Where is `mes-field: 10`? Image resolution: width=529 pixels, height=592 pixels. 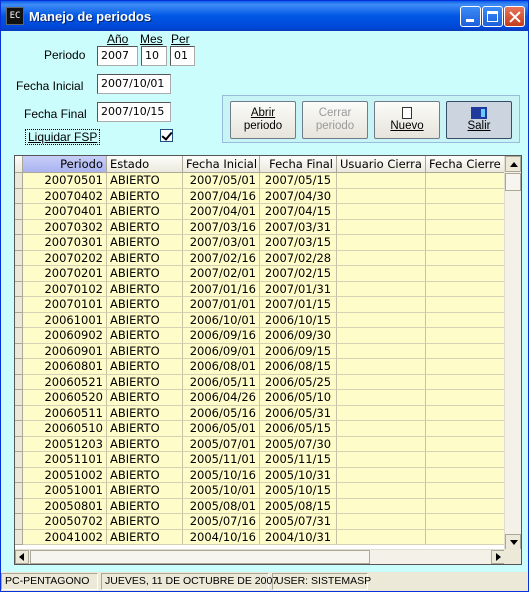 mes-field: 10 is located at coordinates (154, 56).